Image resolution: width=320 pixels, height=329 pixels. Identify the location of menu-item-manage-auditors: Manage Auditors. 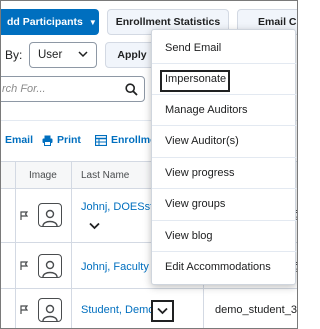
(224, 109).